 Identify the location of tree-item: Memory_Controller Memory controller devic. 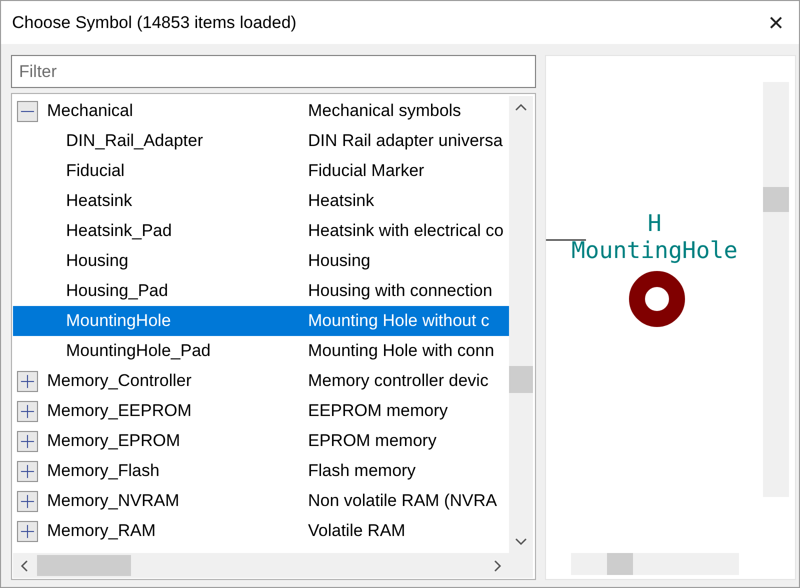
(261, 381).